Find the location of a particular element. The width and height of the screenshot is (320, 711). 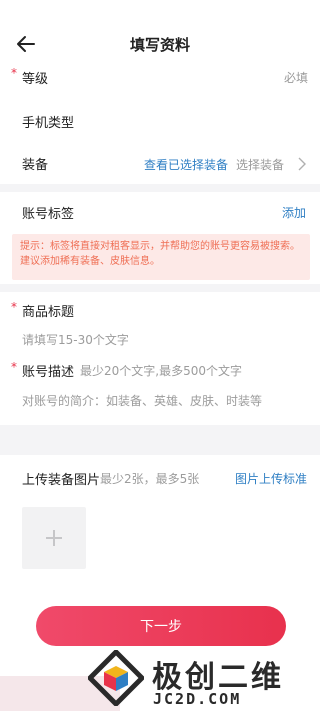

equipment-label: 装备 is located at coordinates (35, 165).